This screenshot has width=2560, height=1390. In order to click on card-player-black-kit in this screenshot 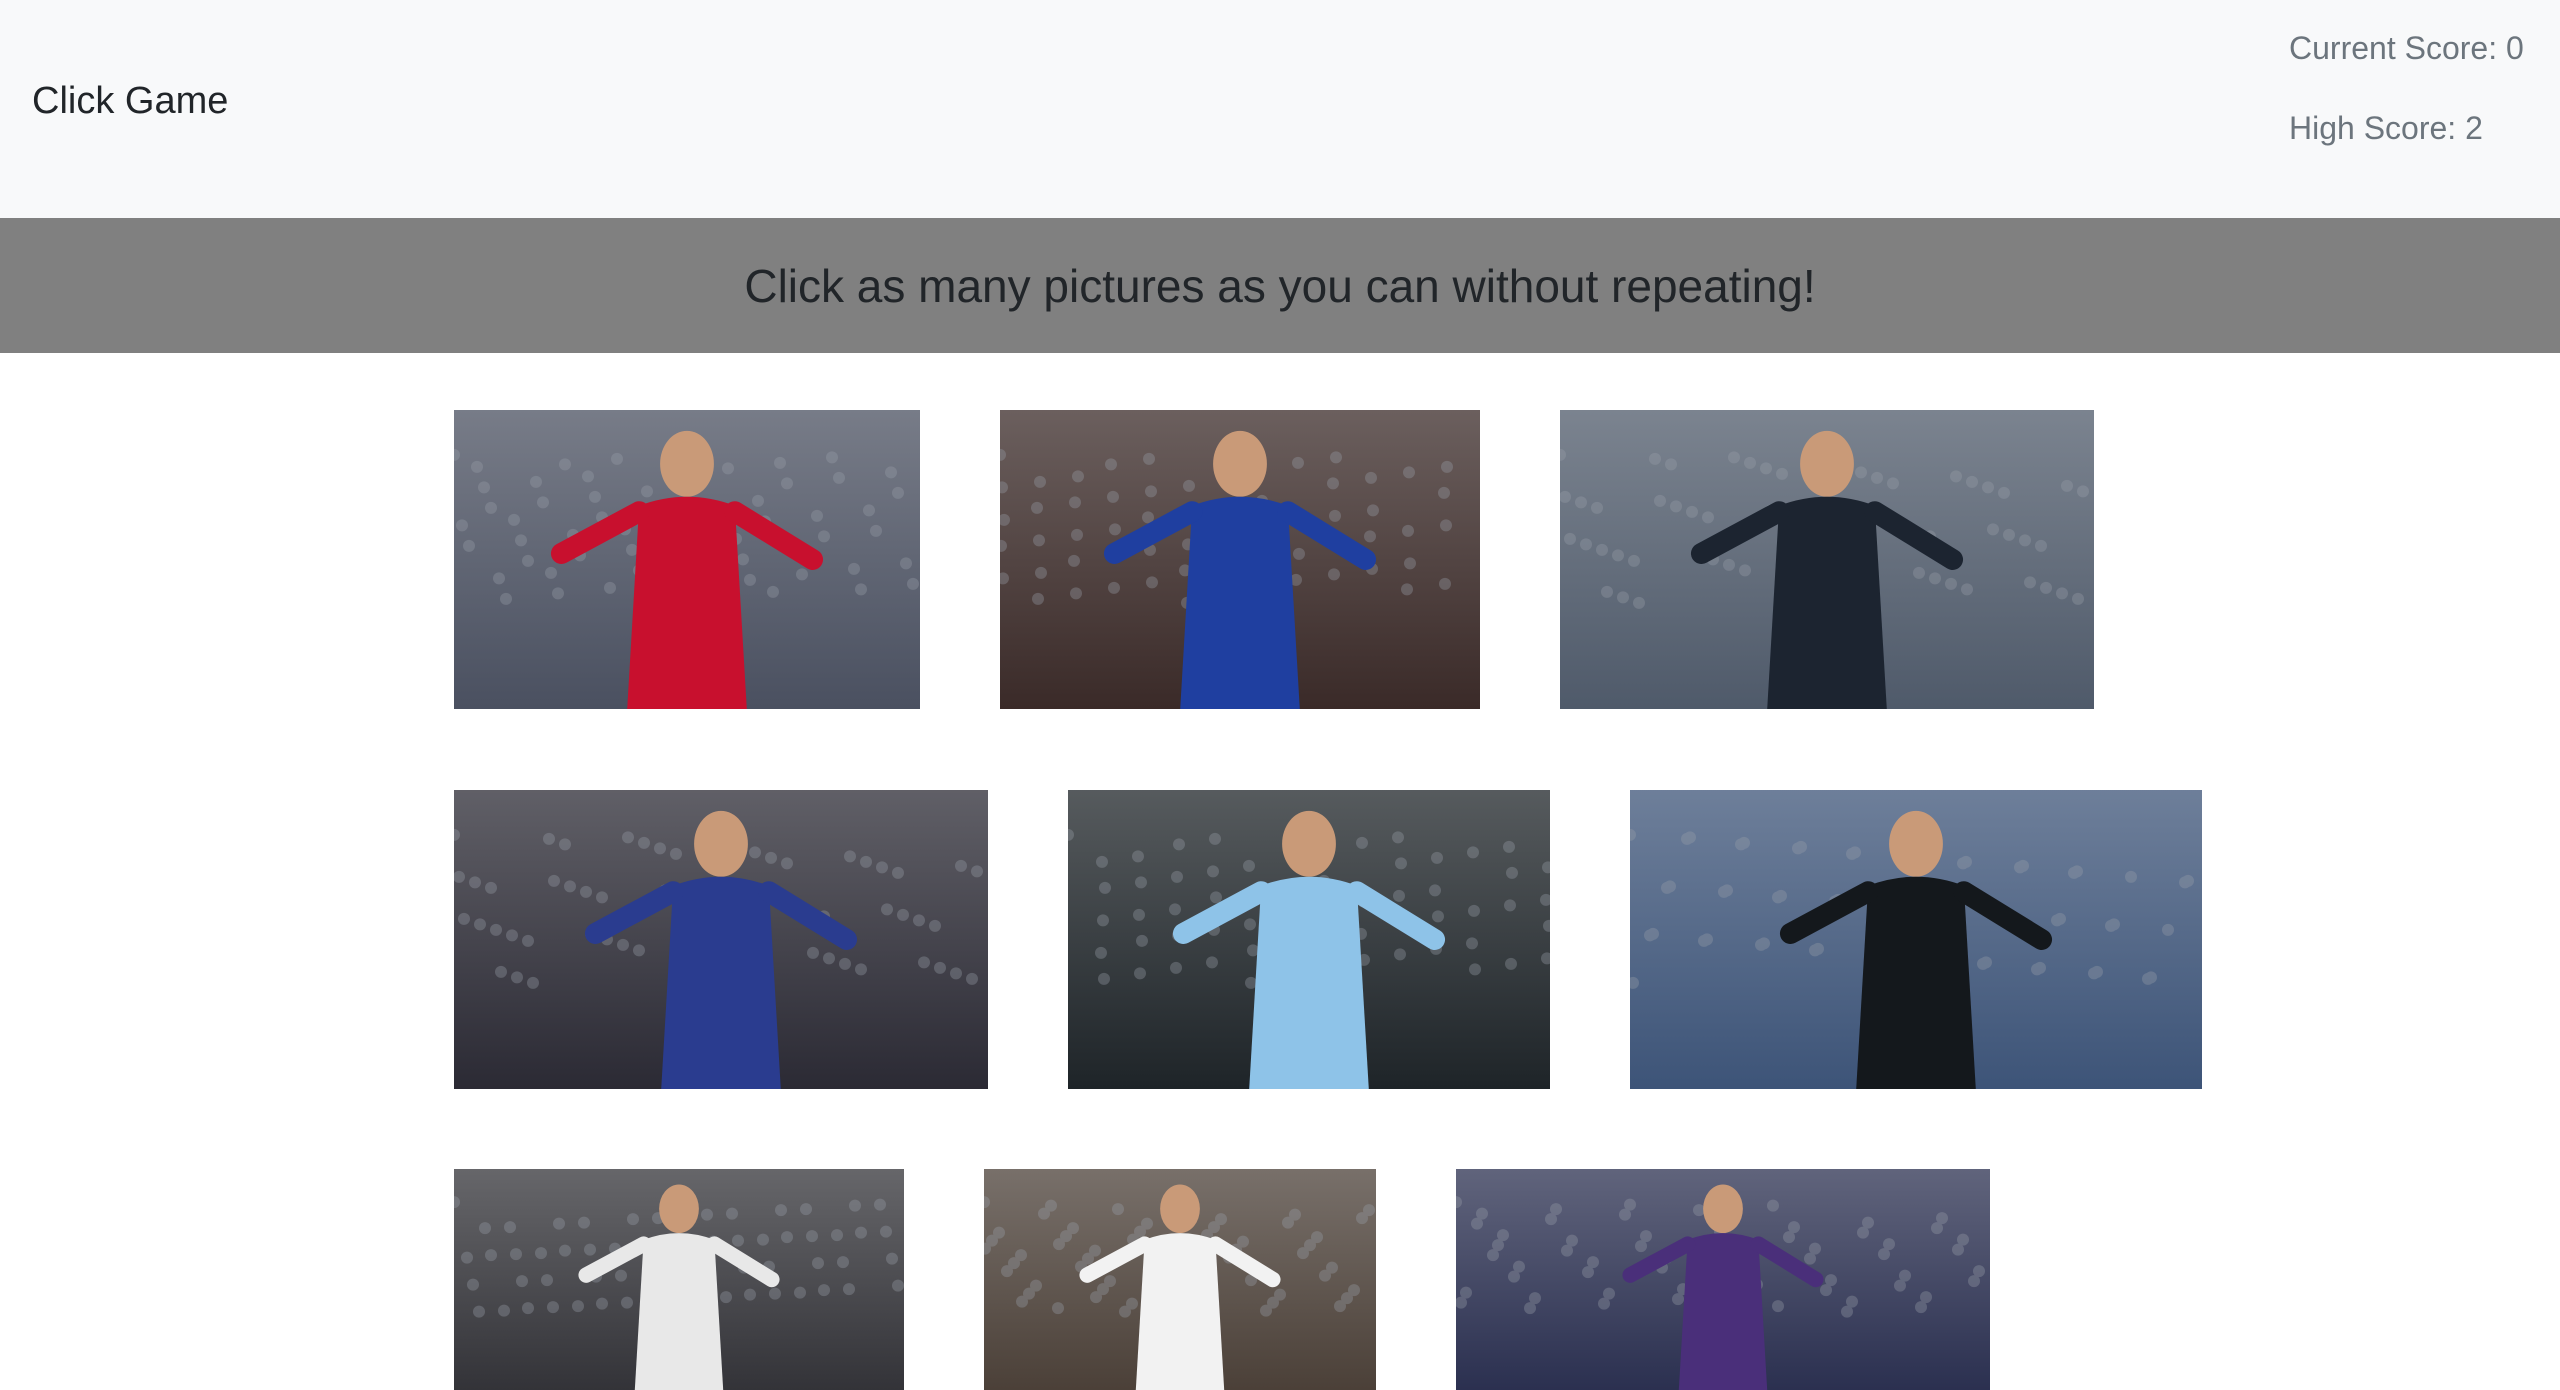, I will do `click(1916, 939)`.